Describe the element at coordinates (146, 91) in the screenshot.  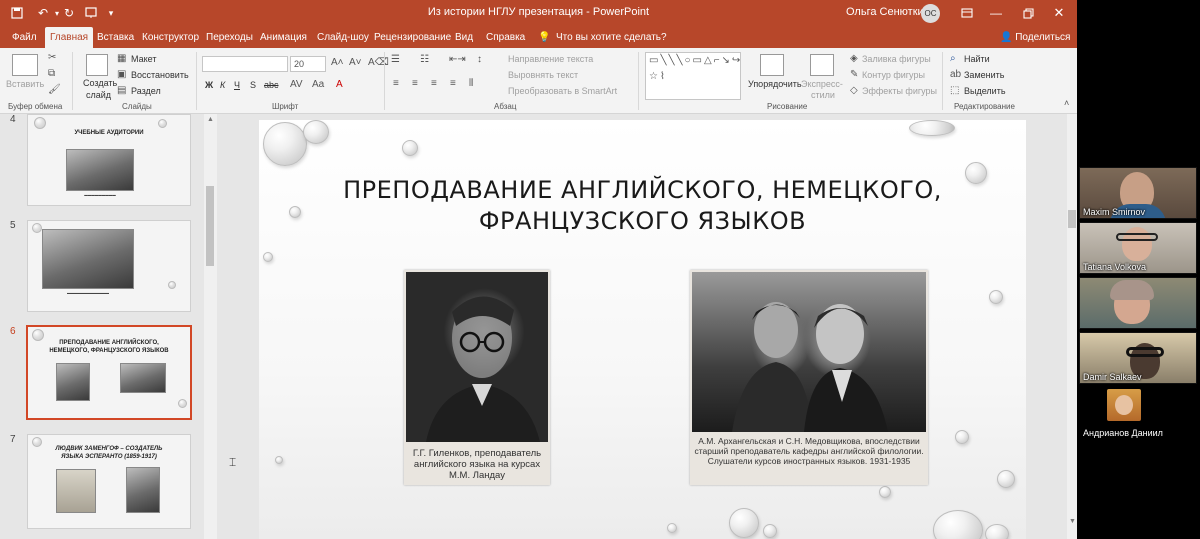
I see `section-button: Раздел` at that location.